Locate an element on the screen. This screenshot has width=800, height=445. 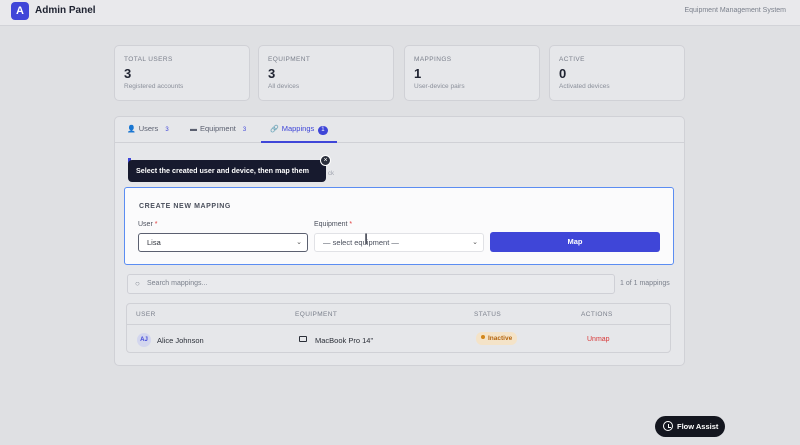
flow-assist-button: Flow Assist is located at coordinates (690, 426).